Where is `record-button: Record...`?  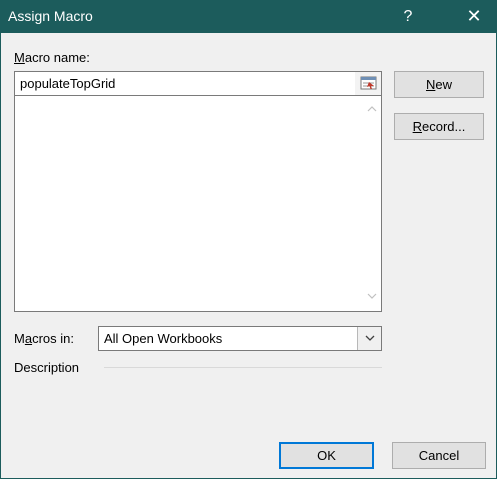 record-button: Record... is located at coordinates (439, 126).